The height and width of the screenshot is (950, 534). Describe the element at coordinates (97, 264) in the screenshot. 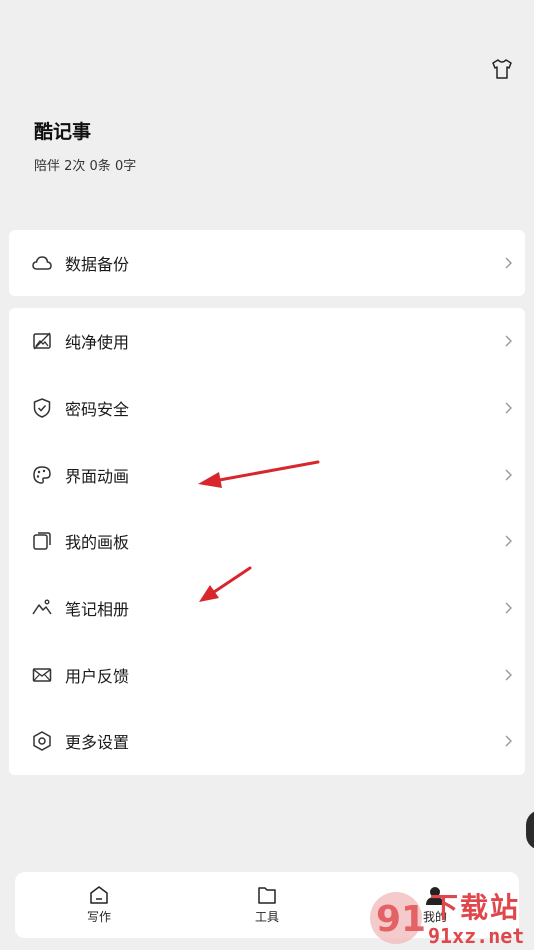

I see `menu-item-label: 数据备份` at that location.